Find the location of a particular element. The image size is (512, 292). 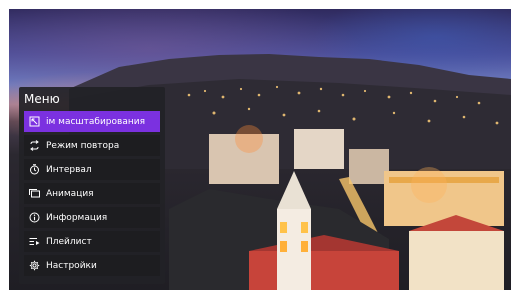

menu-item-information: Информация is located at coordinates (92, 217).